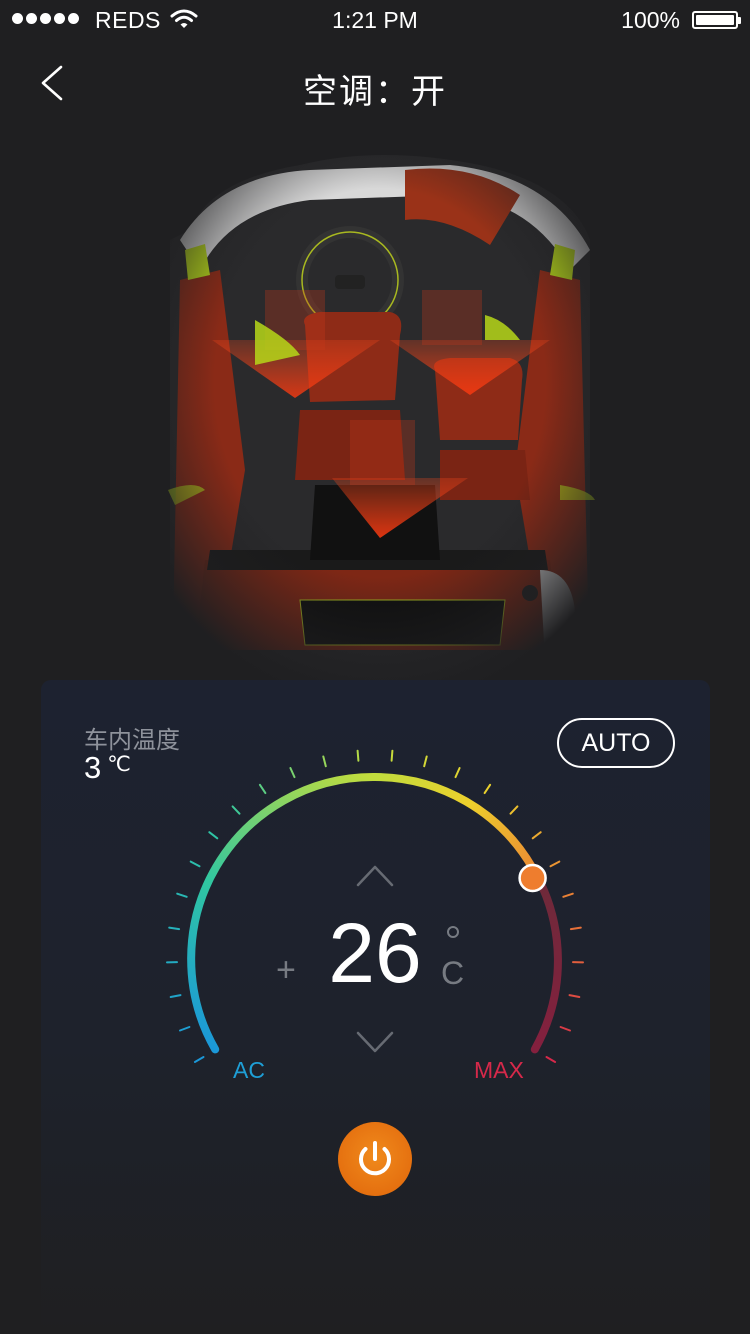 Image resolution: width=750 pixels, height=1334 pixels. I want to click on battery-icon, so click(716, 20).